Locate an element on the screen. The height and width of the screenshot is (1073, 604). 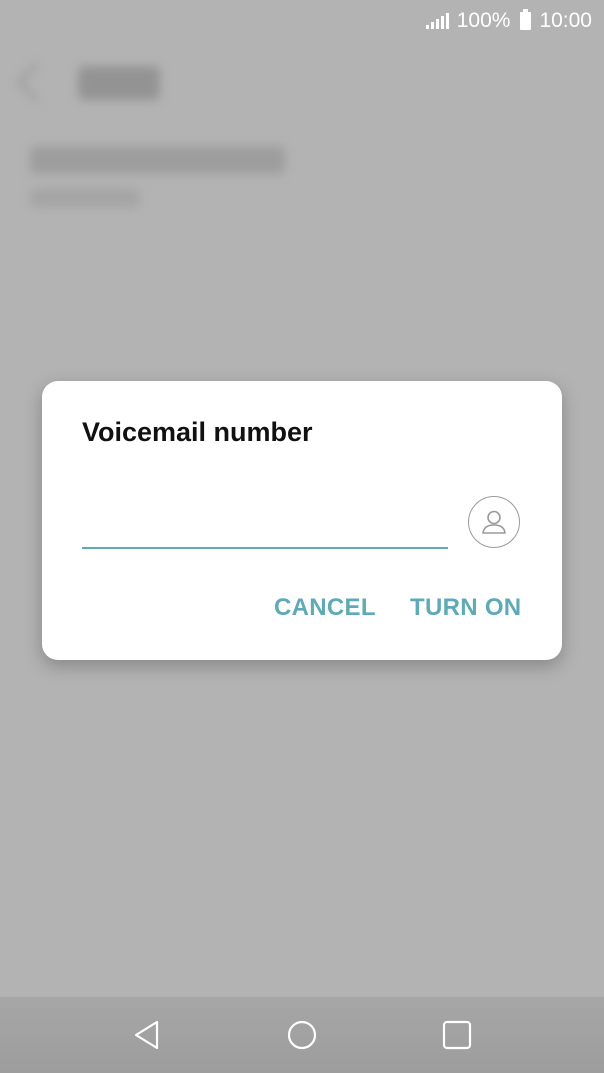
nav-home-button is located at coordinates (302, 1035).